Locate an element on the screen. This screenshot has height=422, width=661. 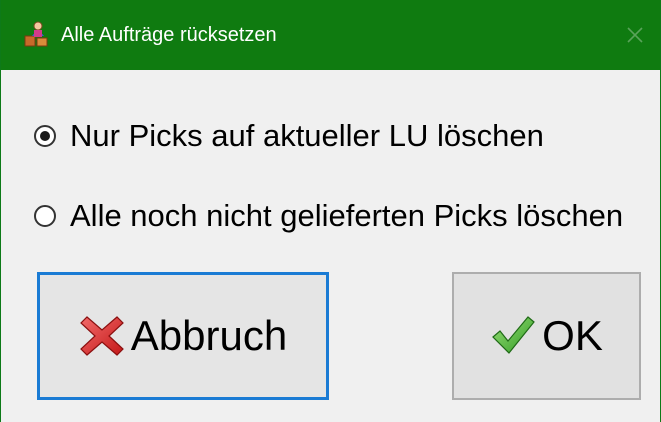
close-icon is located at coordinates (635, 35).